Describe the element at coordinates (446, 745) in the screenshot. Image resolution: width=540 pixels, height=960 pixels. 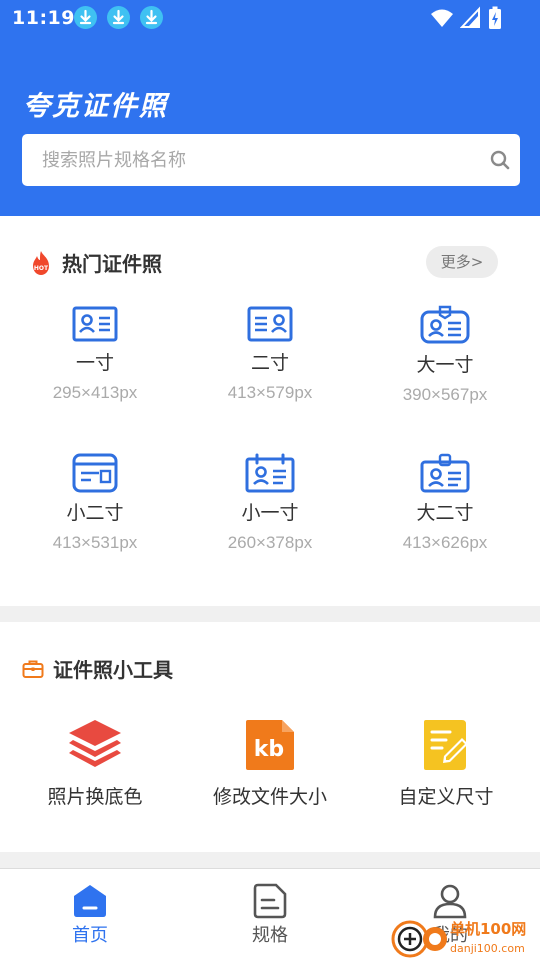
I see `edit-doc-icon` at that location.